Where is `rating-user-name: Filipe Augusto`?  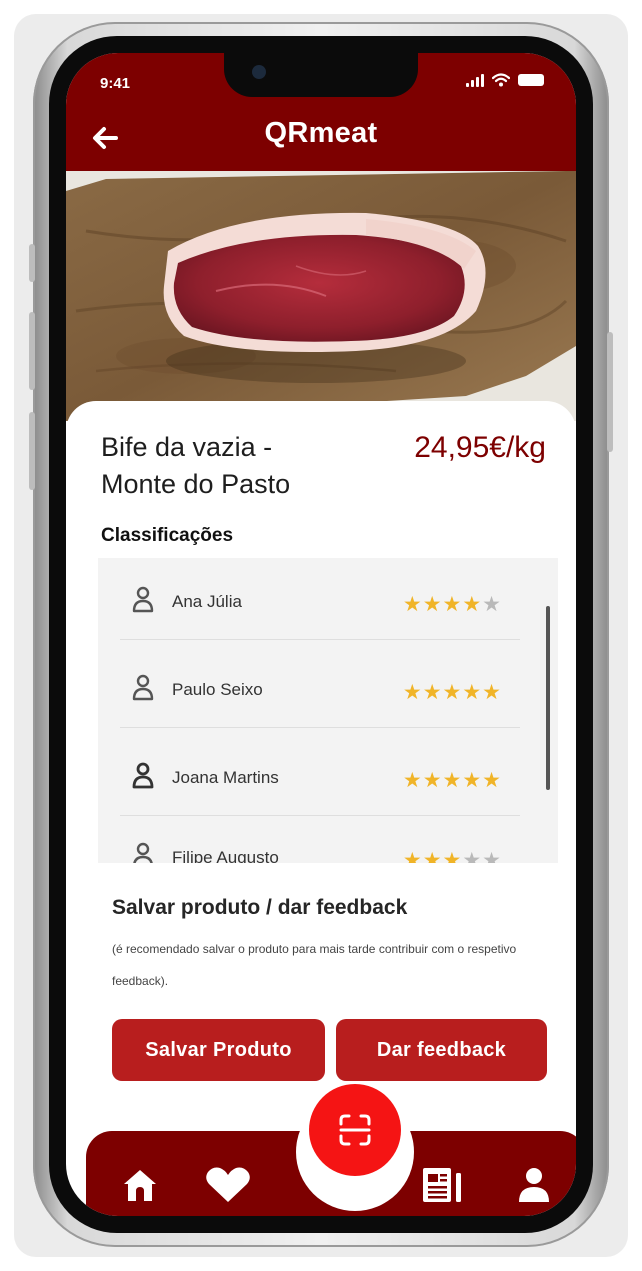
rating-user-name: Filipe Augusto is located at coordinates (225, 855).